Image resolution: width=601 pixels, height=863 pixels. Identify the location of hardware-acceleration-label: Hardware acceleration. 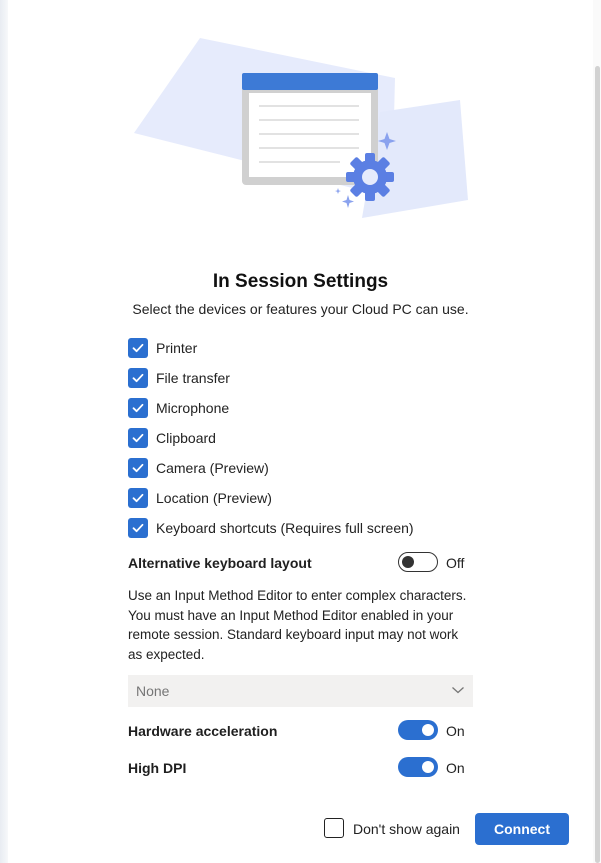
(203, 731).